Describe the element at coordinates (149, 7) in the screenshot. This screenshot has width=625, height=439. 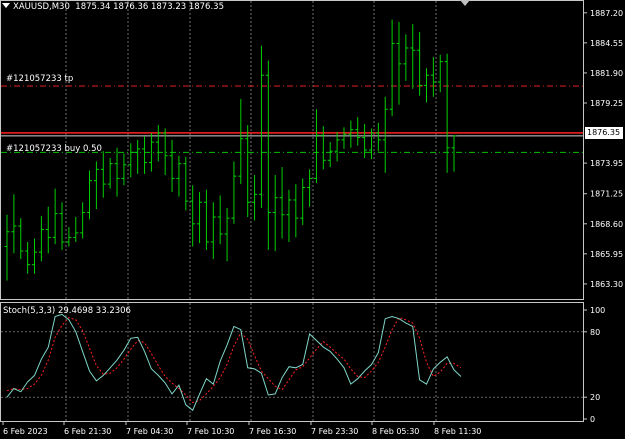
I see `ohlc-label: 1875.34 1876.36 1873.23 1876.35` at that location.